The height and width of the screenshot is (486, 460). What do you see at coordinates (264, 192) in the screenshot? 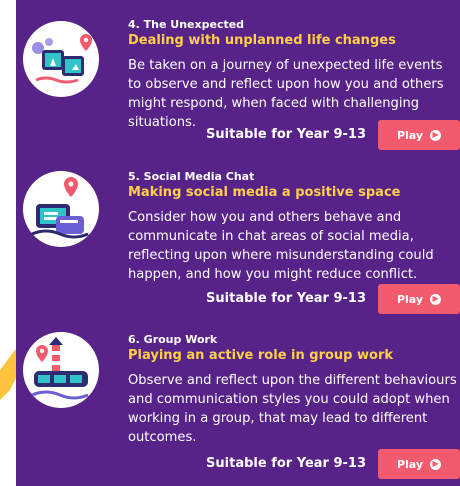
I see `module-title: Making social media a positive space` at bounding box center [264, 192].